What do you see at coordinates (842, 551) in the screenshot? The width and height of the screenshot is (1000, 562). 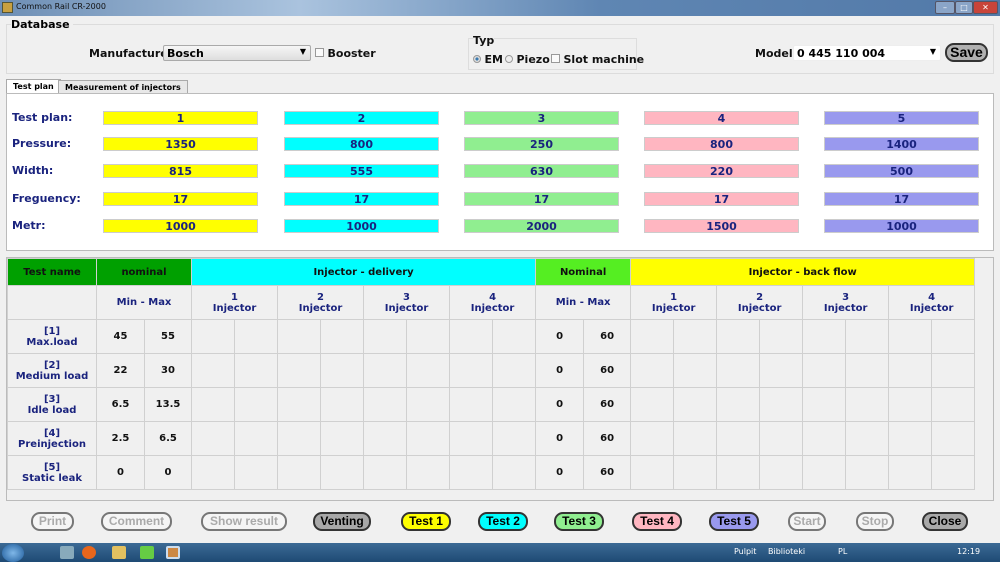 I see `language-indicator: PL` at bounding box center [842, 551].